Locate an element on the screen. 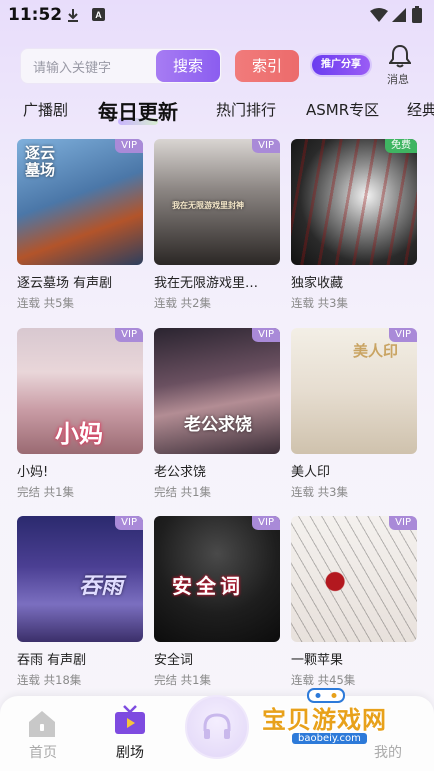  nav-theater: 剧场 is located at coordinates (130, 733).